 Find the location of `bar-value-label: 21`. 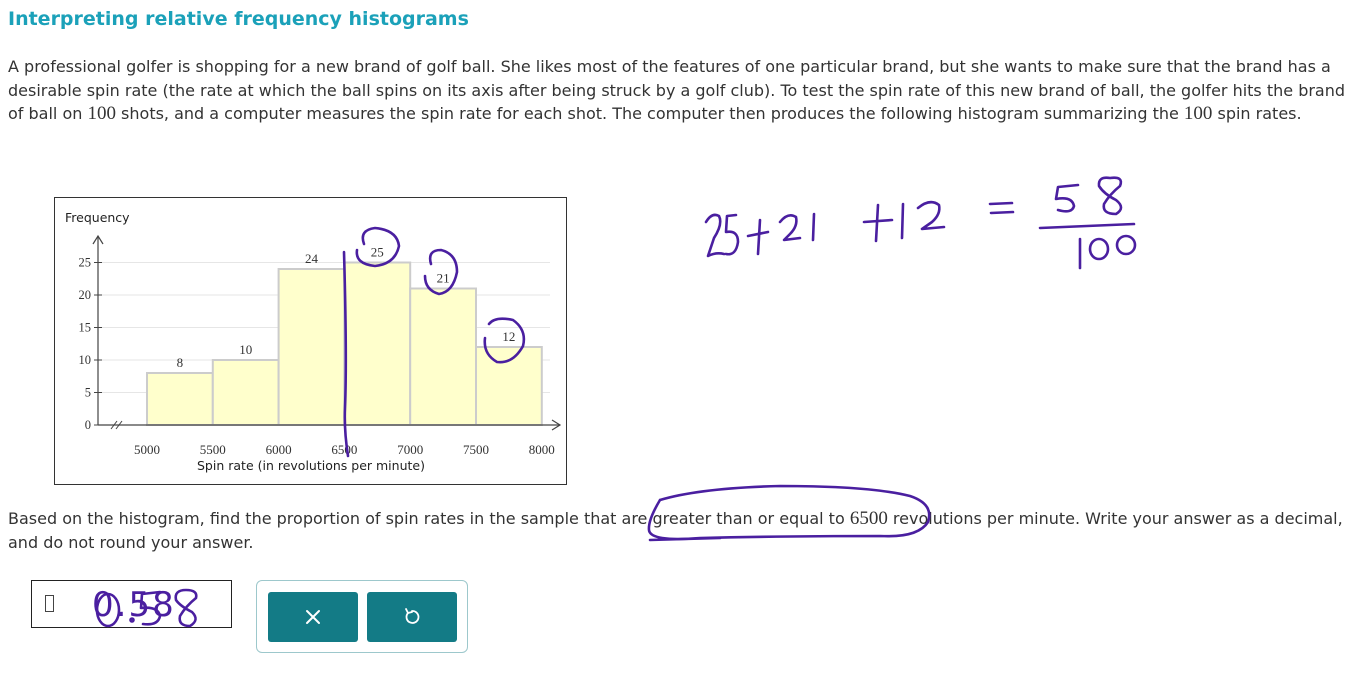

bar-value-label: 21 is located at coordinates (443, 278).